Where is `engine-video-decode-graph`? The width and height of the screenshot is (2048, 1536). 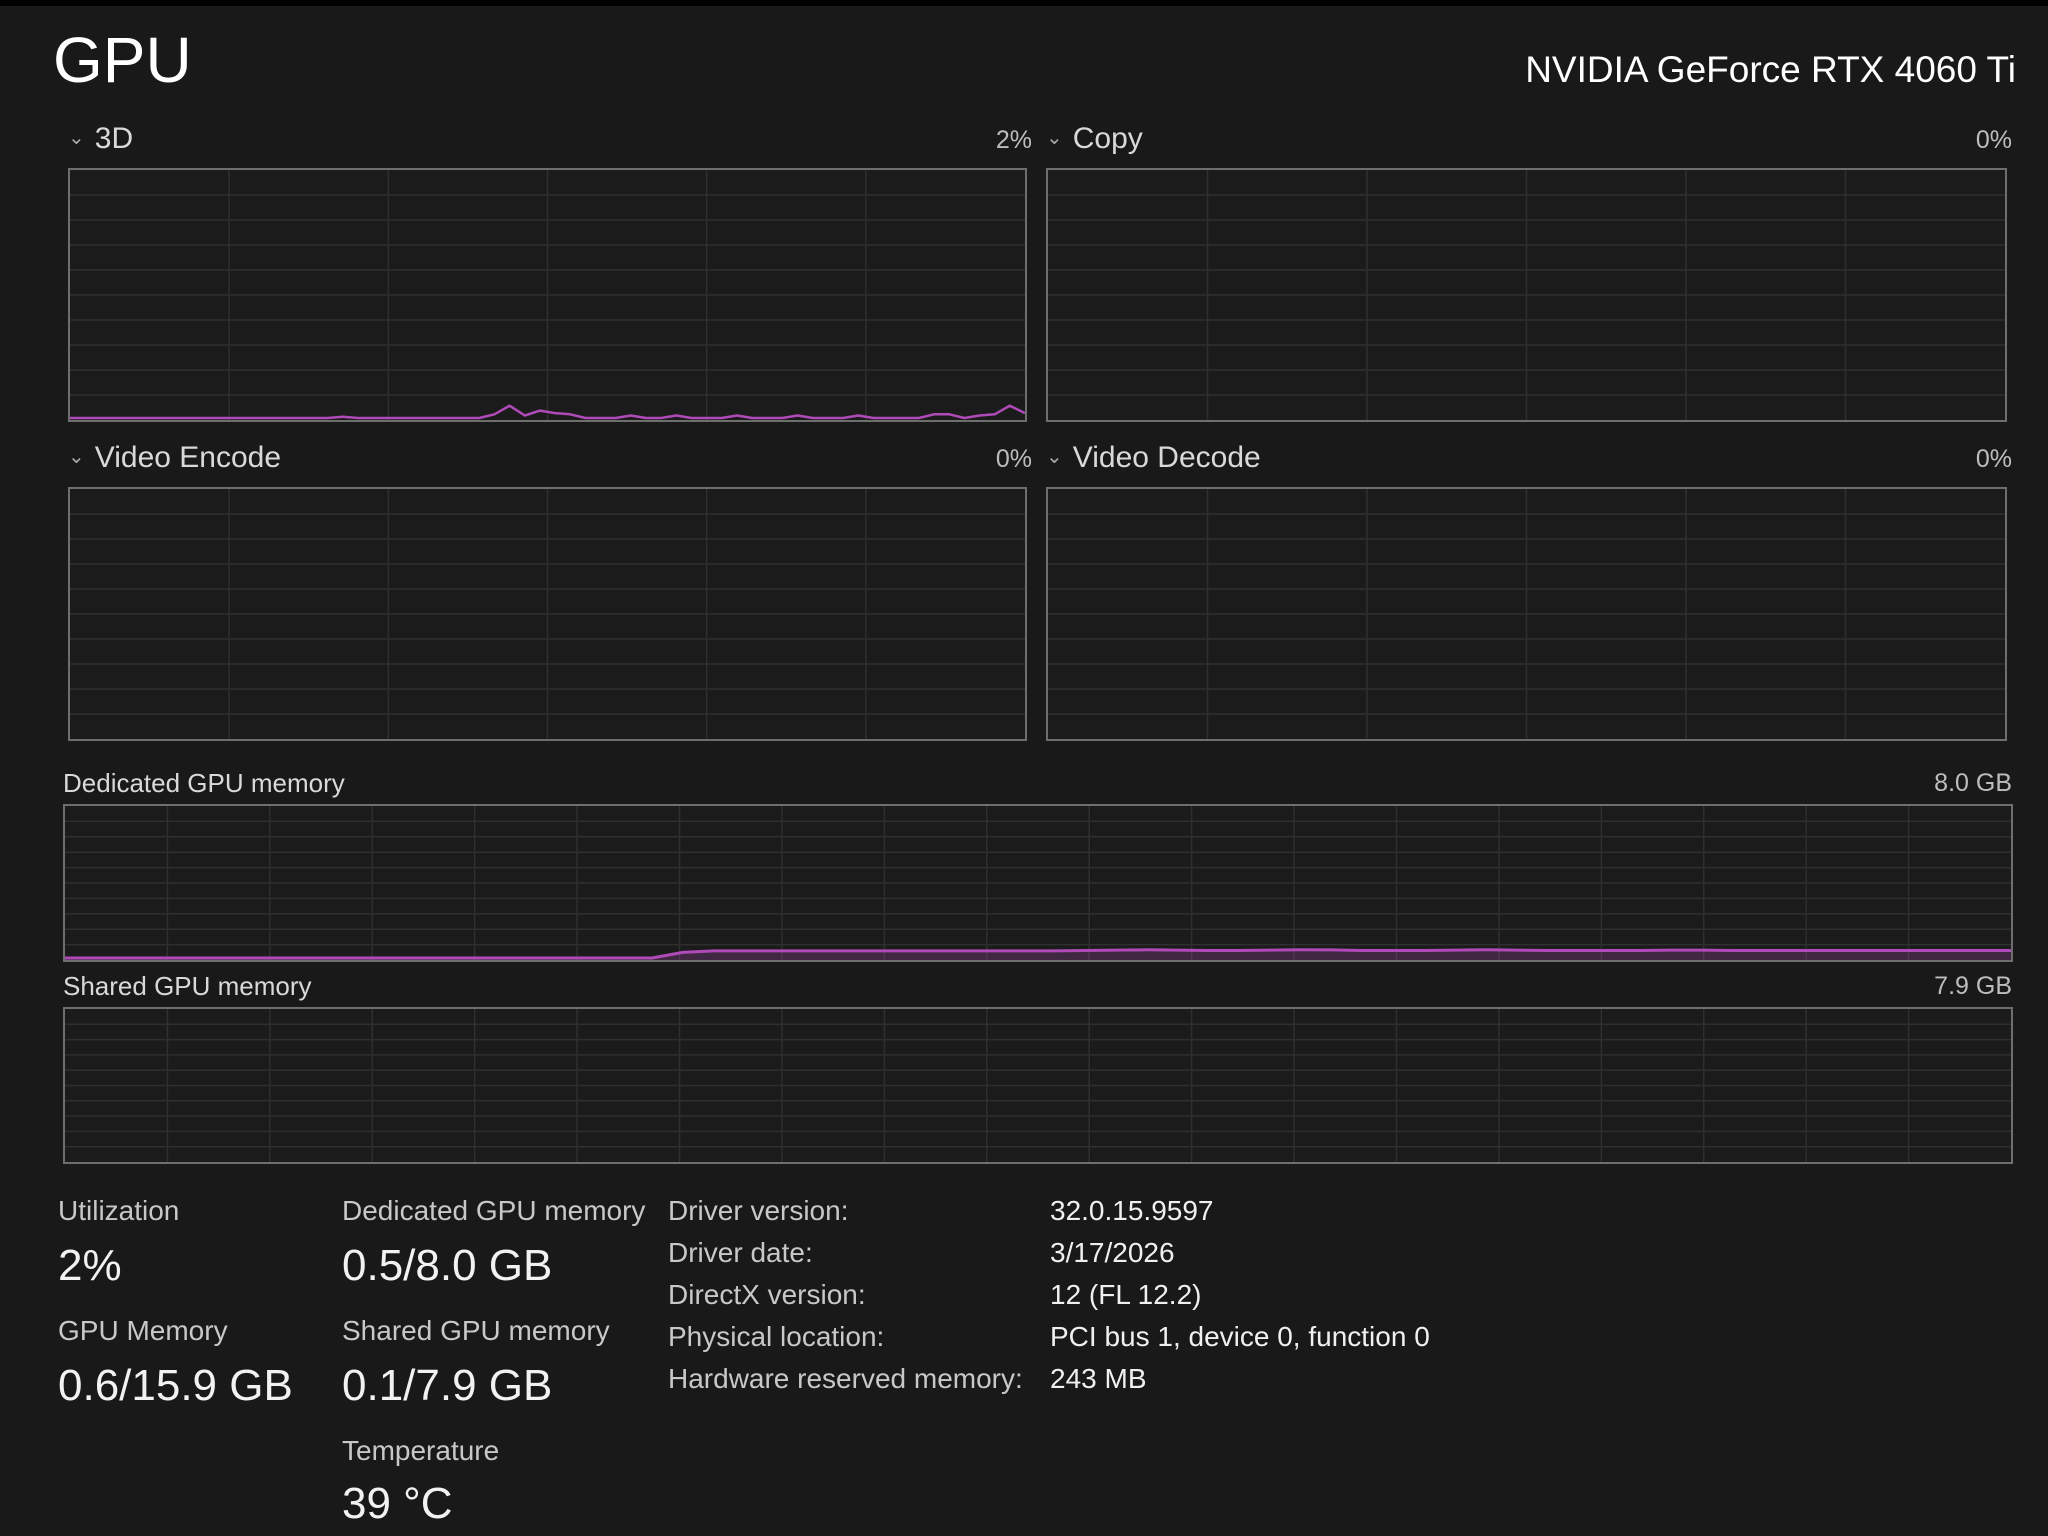 engine-video-decode-graph is located at coordinates (1526, 614).